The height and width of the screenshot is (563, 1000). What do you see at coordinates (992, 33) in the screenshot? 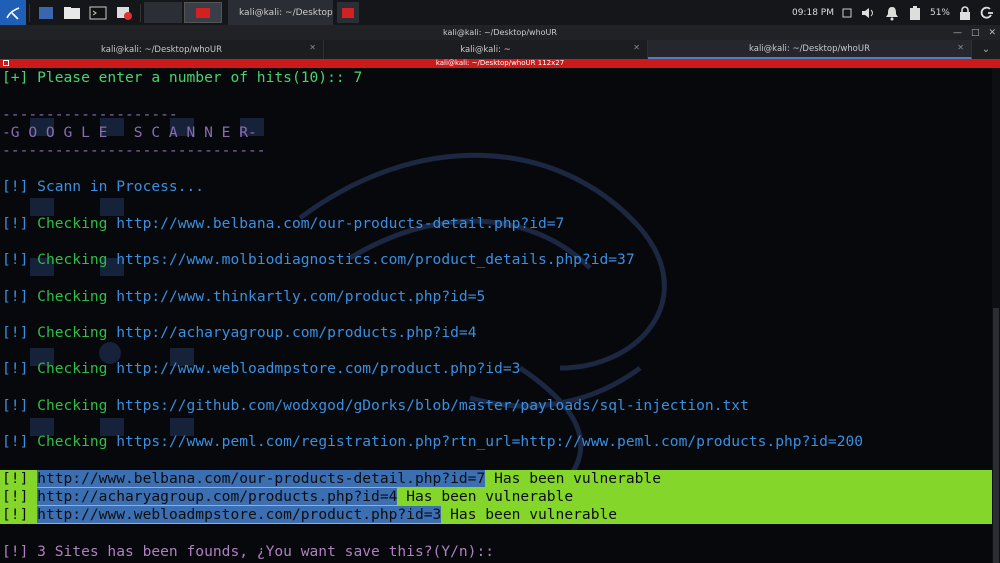
I see `close-icon: ✕` at bounding box center [992, 33].